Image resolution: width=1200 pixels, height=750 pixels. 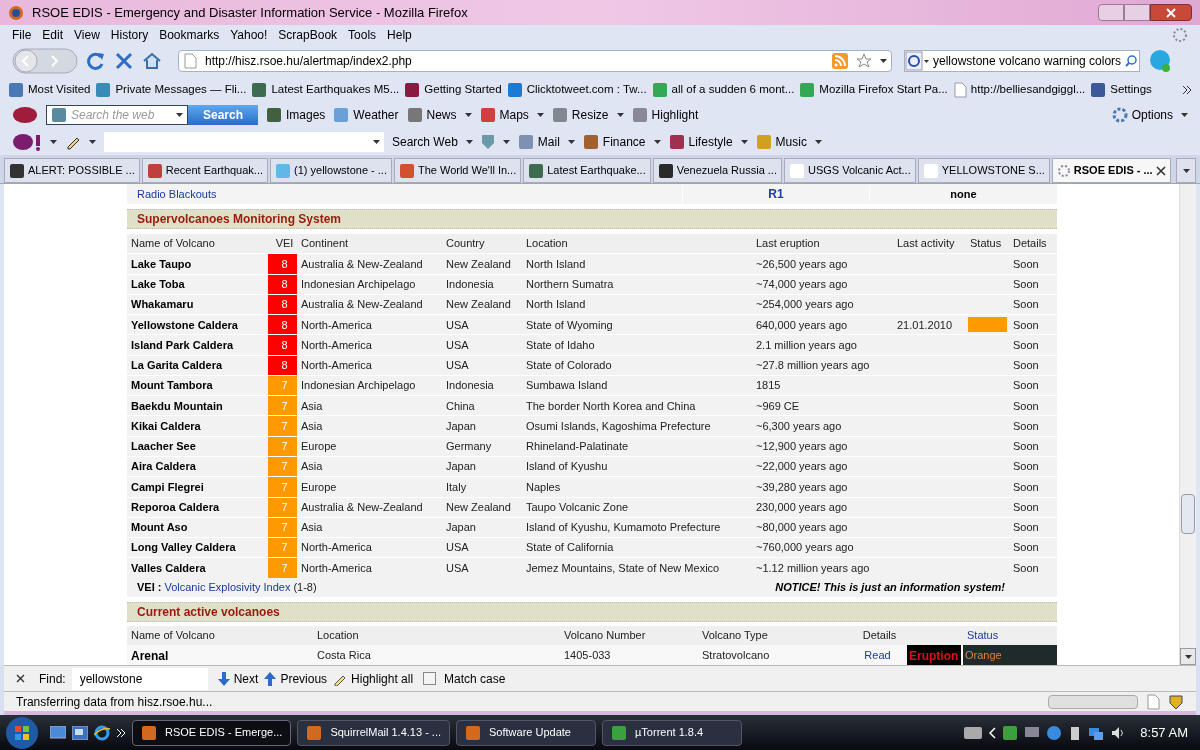 I want to click on link: Read, so click(x=877, y=654).